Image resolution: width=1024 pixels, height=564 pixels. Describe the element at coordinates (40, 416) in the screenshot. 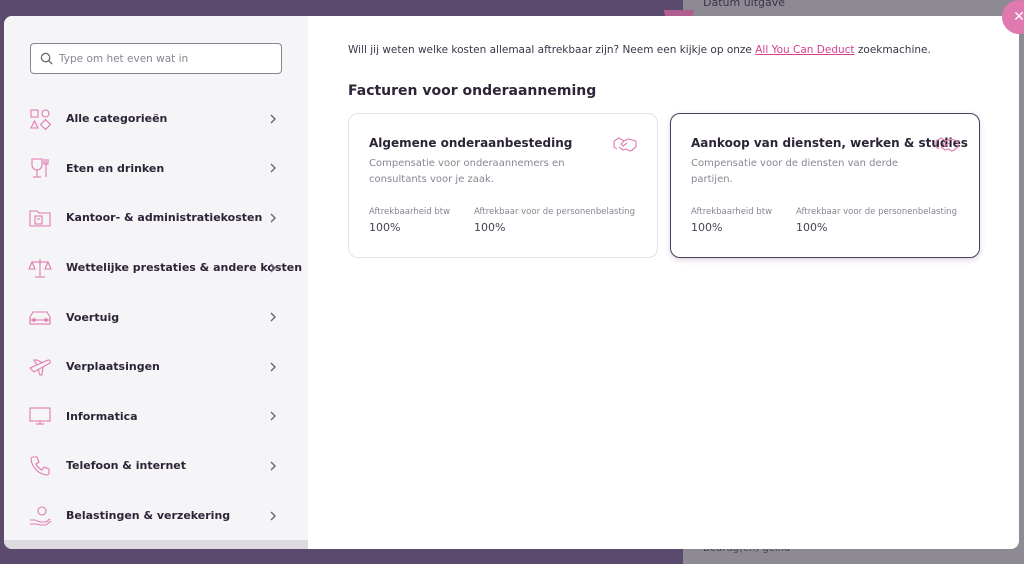

I see `monitor-icon` at that location.